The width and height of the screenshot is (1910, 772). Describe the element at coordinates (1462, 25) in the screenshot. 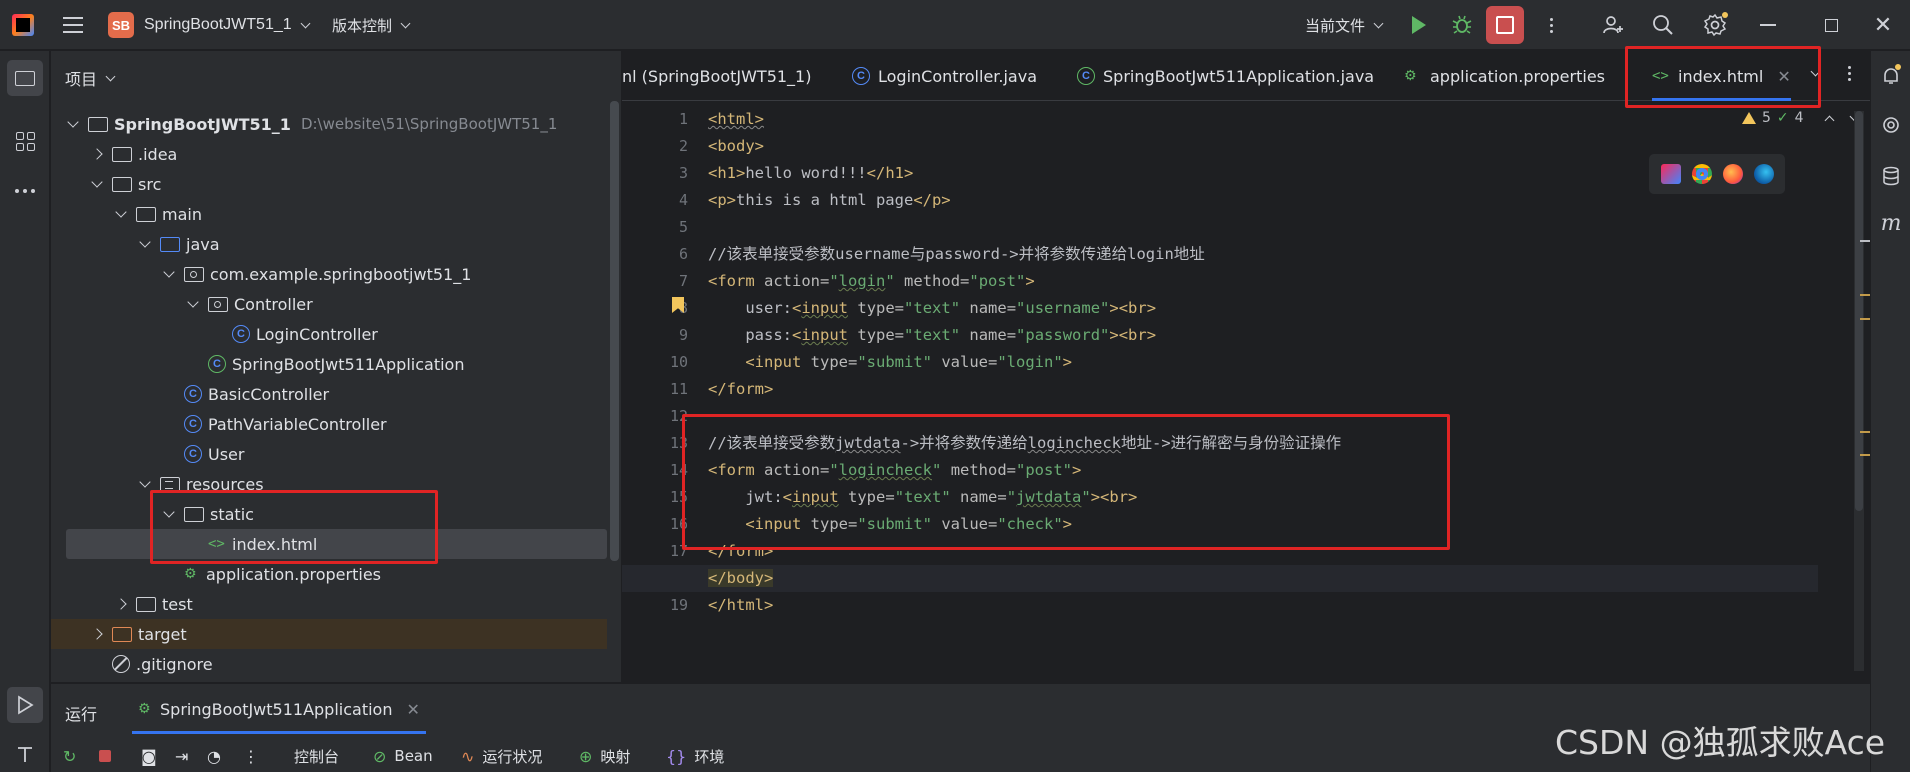

I see `debug-icon` at that location.